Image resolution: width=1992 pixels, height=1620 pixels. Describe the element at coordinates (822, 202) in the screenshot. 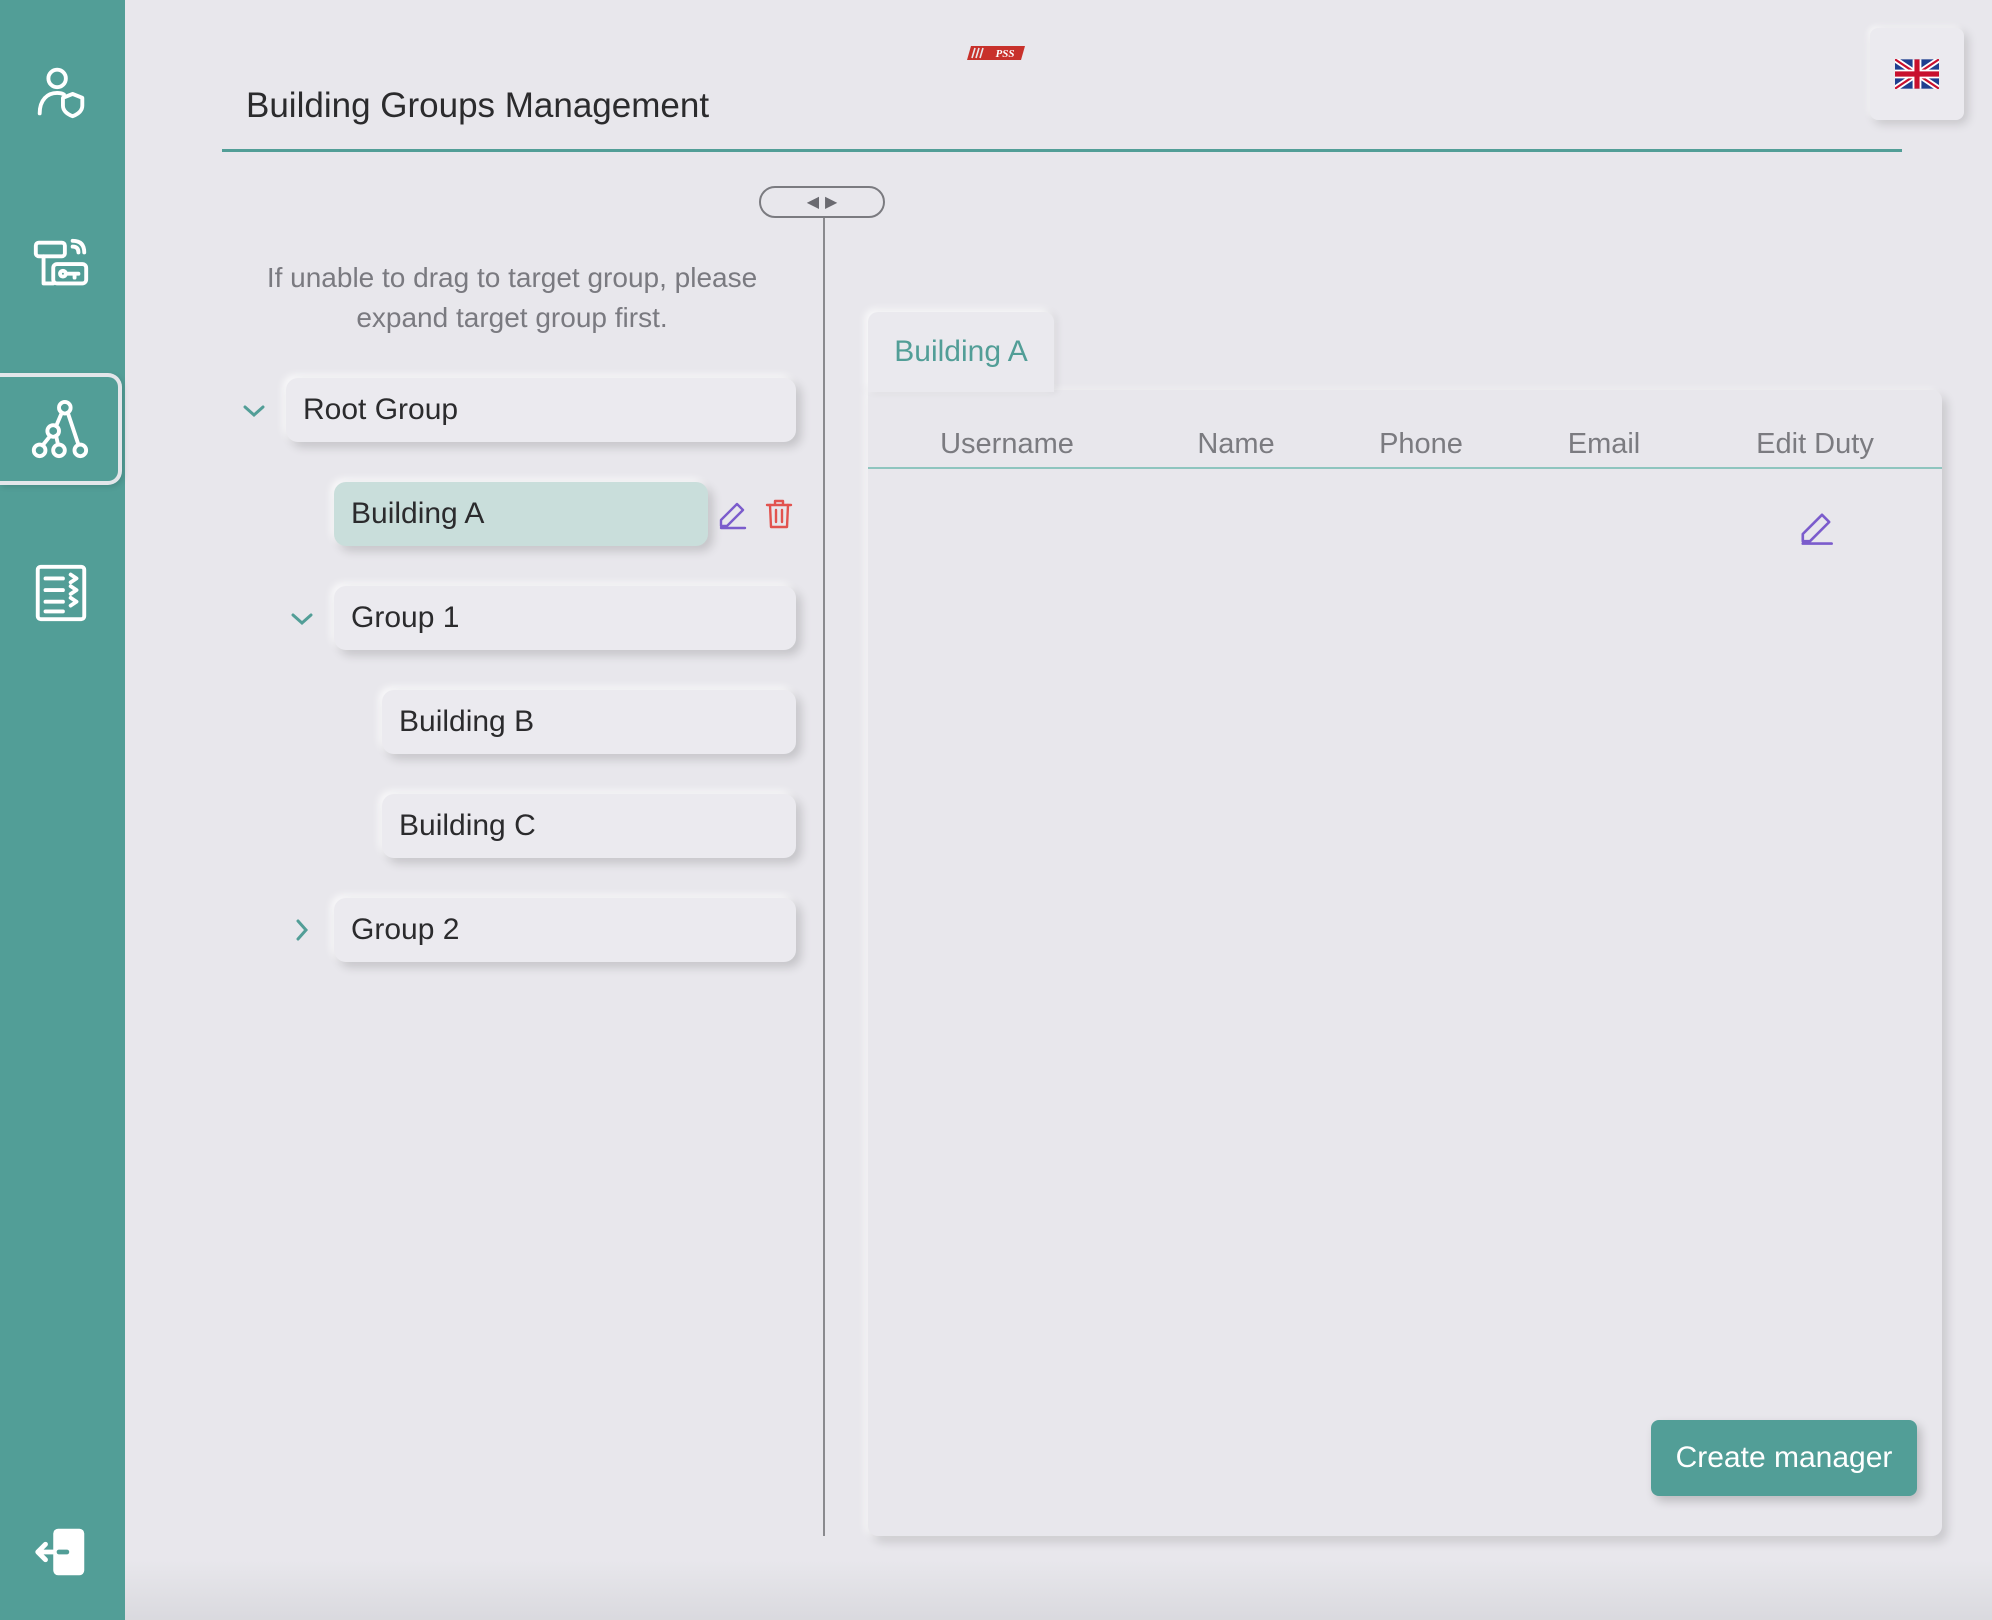

I see `splitter-handle: ◀ ▶` at that location.